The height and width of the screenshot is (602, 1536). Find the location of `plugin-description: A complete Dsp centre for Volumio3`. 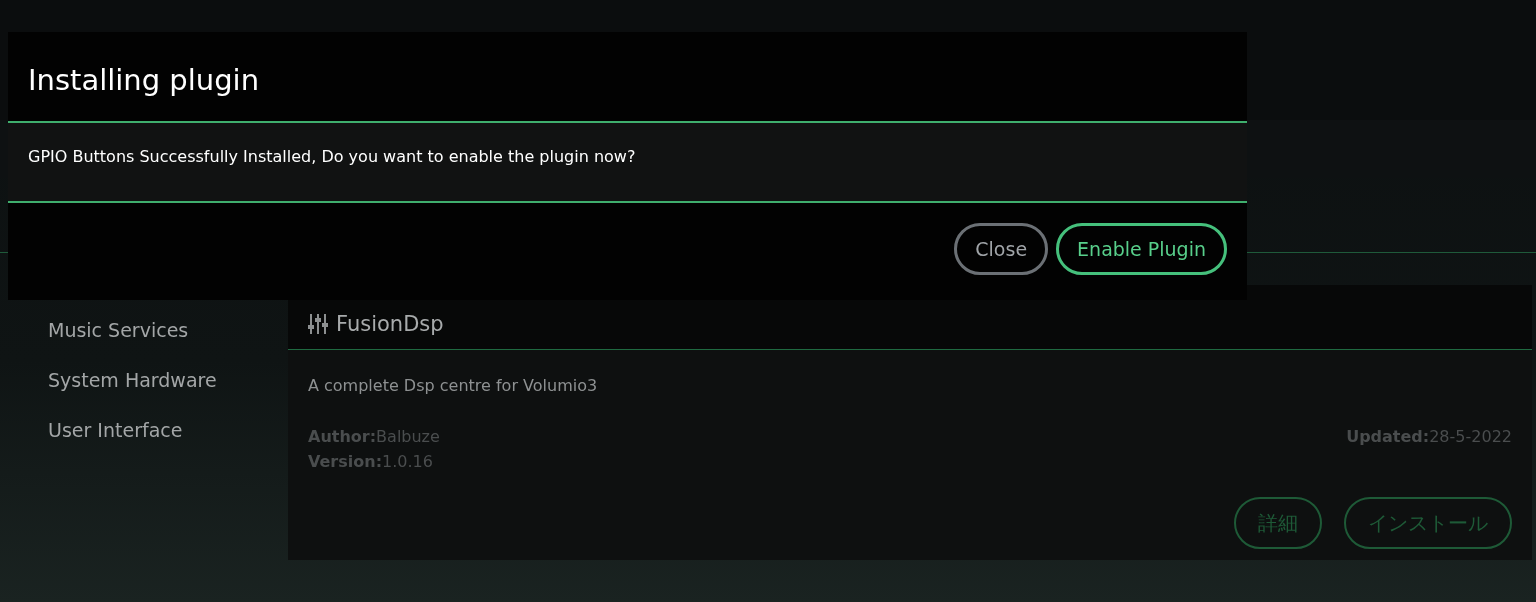

plugin-description: A complete Dsp centre for Volumio3 is located at coordinates (453, 385).